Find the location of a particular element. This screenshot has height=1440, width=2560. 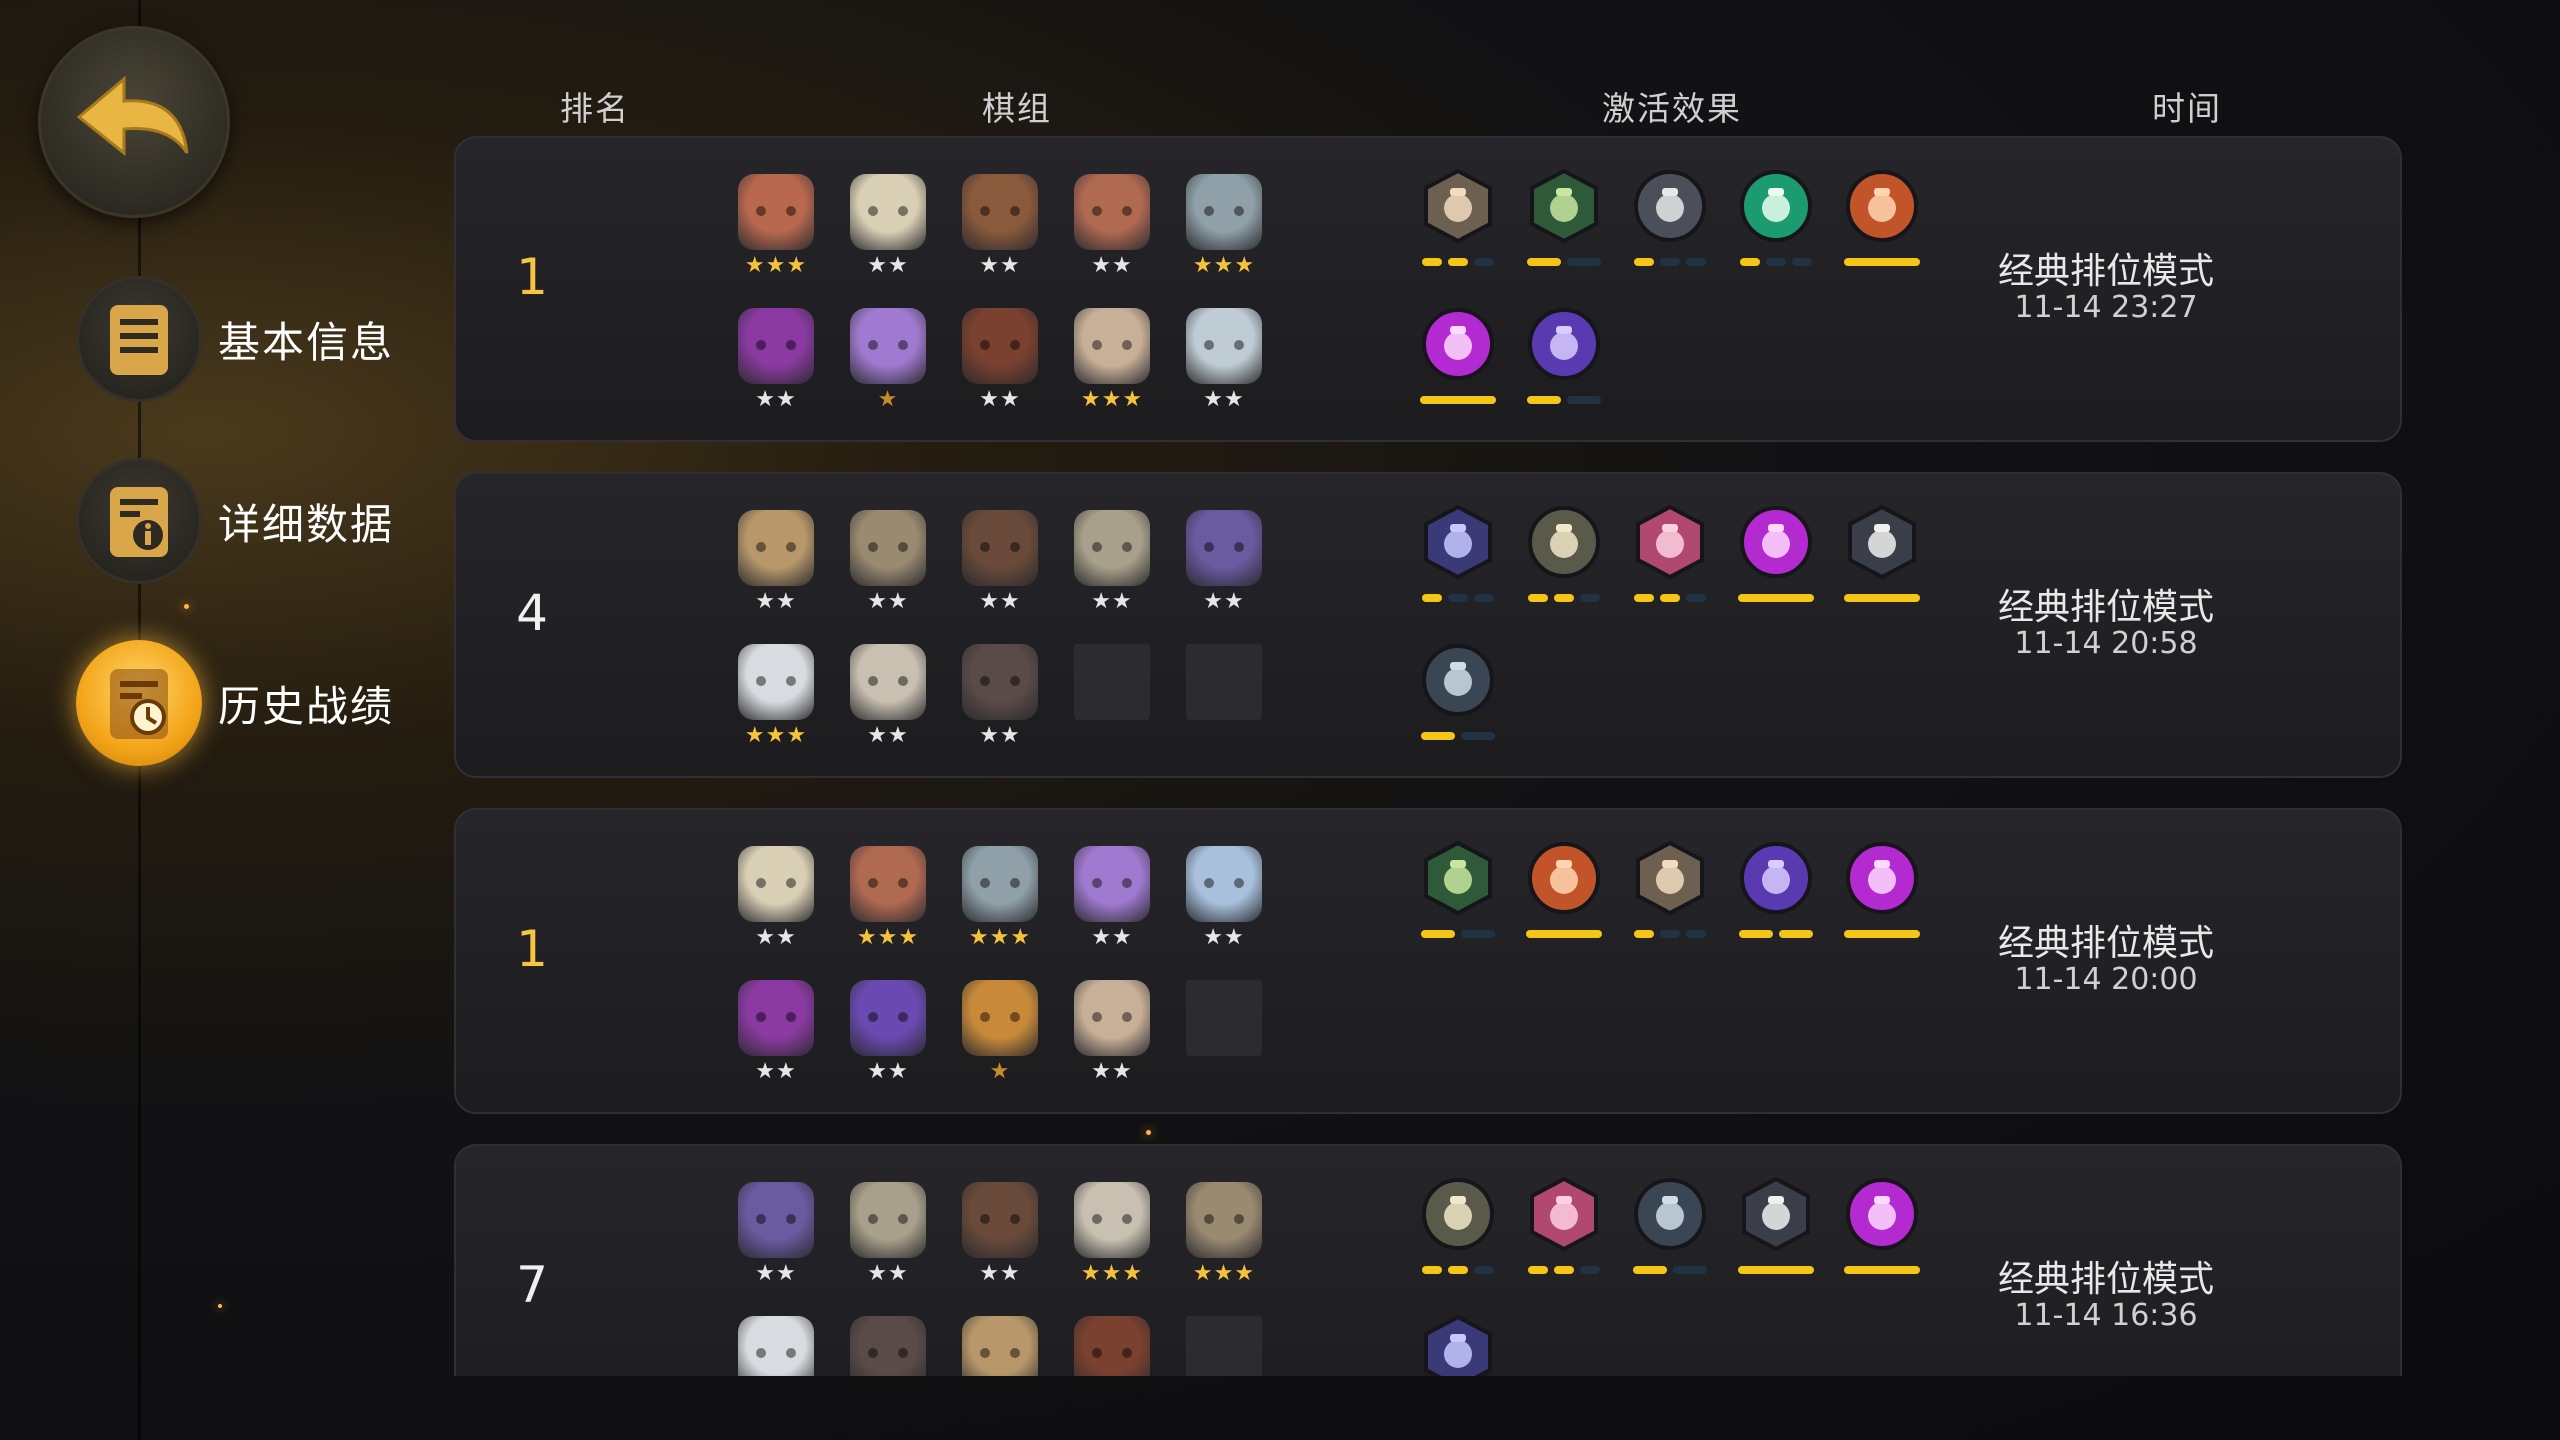

nav-detailed-data-label: 详细数据 is located at coordinates (306, 524).